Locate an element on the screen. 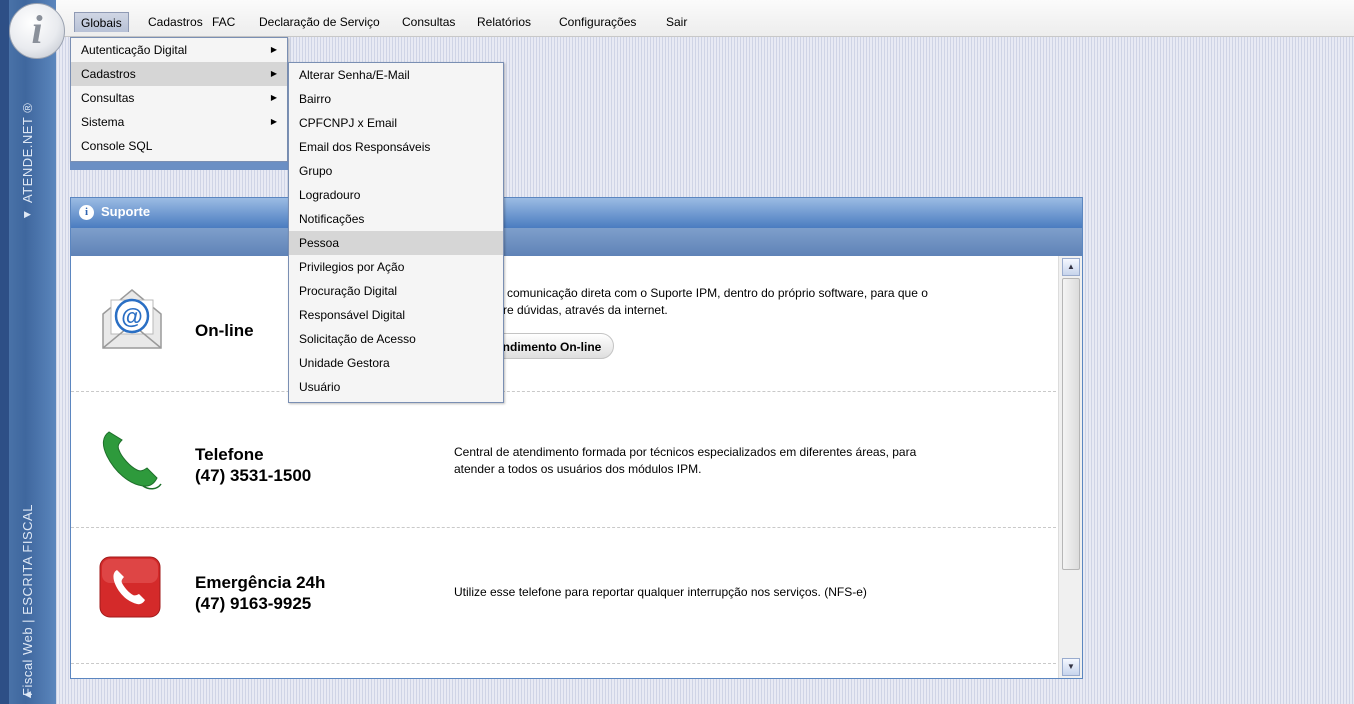 Image resolution: width=1354 pixels, height=704 pixels. emergencia-title: Emergência 24h (47) 9163-9925 is located at coordinates (260, 593).